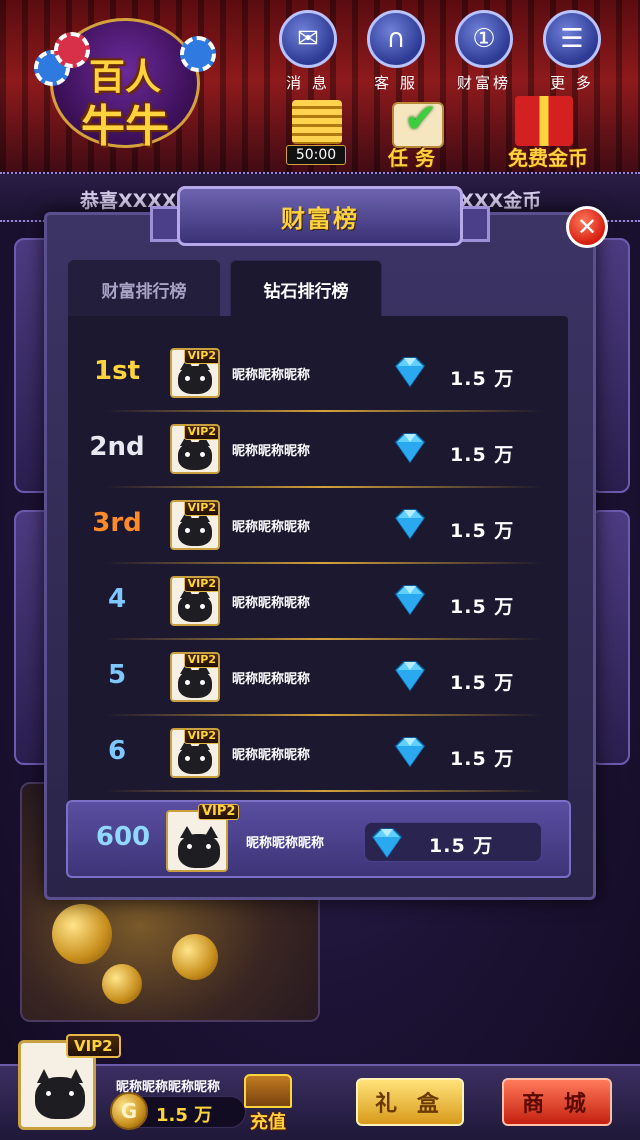 The width and height of the screenshot is (640, 1140). What do you see at coordinates (483, 83) in the screenshot?
I see `nav-label: 财富榜` at bounding box center [483, 83].